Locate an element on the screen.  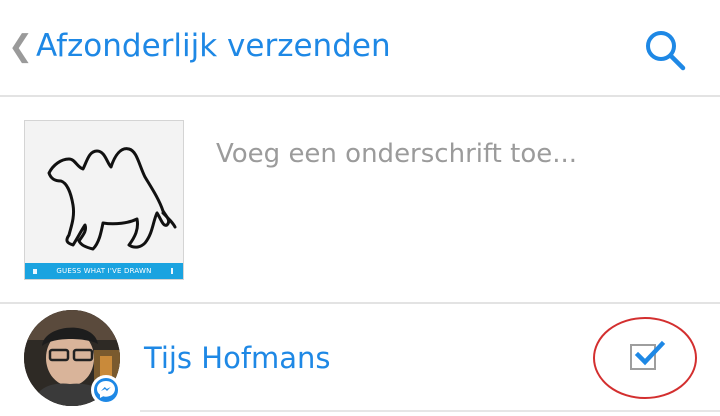
row-divider is located at coordinates (430, 411).